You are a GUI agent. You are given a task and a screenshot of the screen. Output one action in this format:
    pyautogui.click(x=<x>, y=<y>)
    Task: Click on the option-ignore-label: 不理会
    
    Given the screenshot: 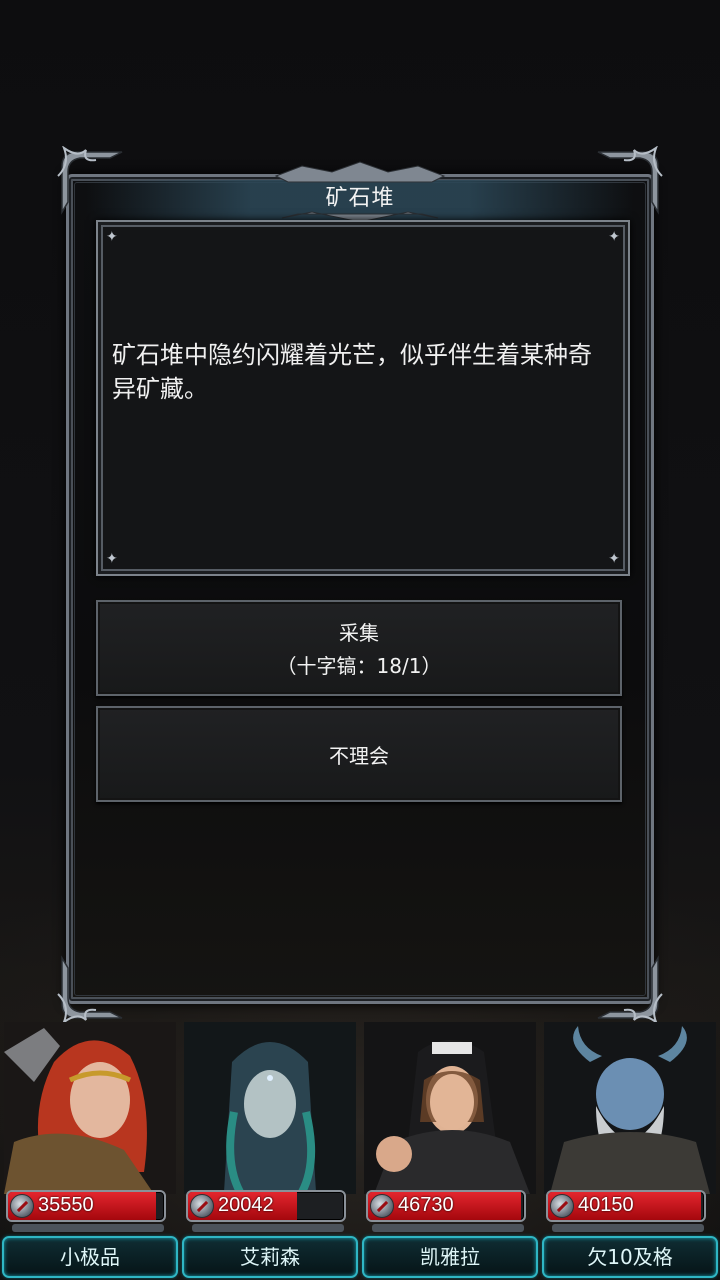 What is the action you would take?
    pyautogui.click(x=359, y=755)
    